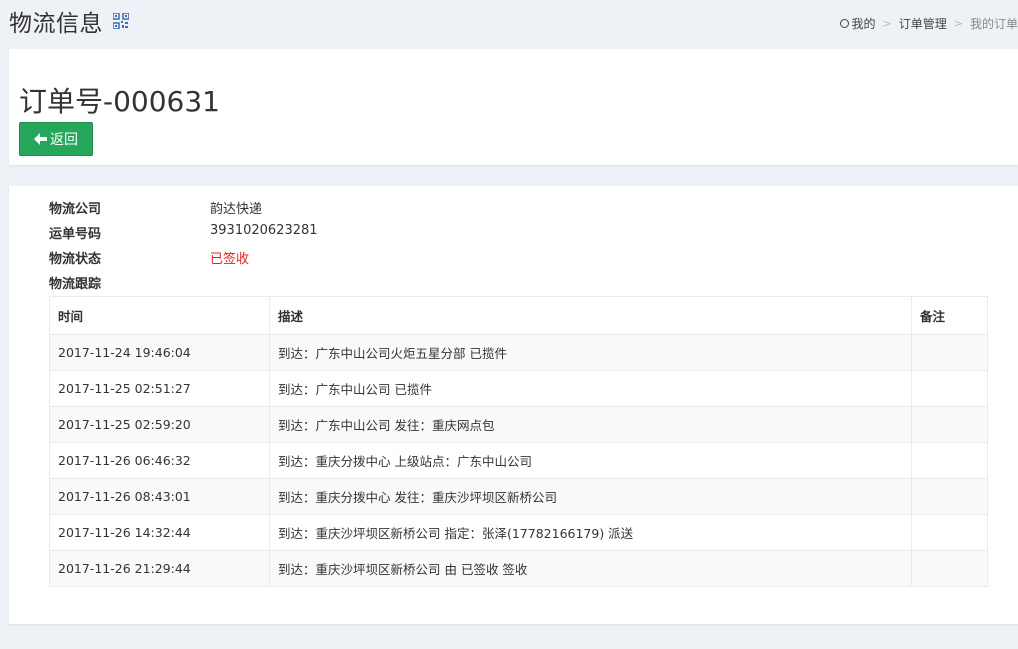  Describe the element at coordinates (159, 568) in the screenshot. I see `cell-time: 2017-11-26 21:29:44` at that location.